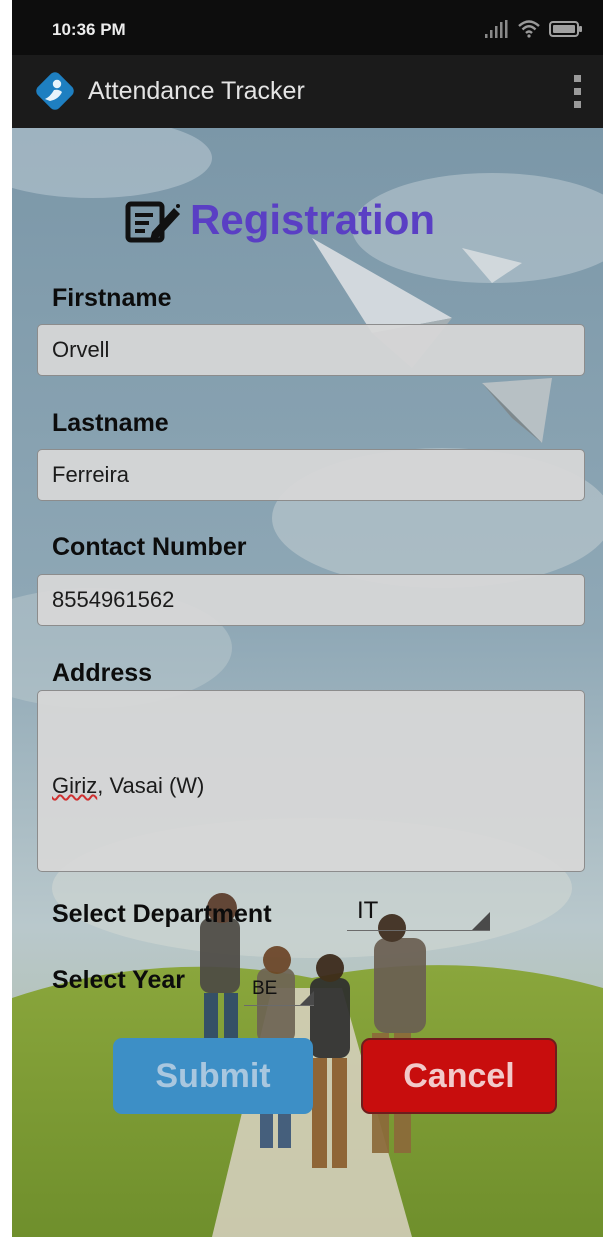 The width and height of the screenshot is (609, 1245). Describe the element at coordinates (313, 219) in the screenshot. I see `registration-title: Registration` at that location.